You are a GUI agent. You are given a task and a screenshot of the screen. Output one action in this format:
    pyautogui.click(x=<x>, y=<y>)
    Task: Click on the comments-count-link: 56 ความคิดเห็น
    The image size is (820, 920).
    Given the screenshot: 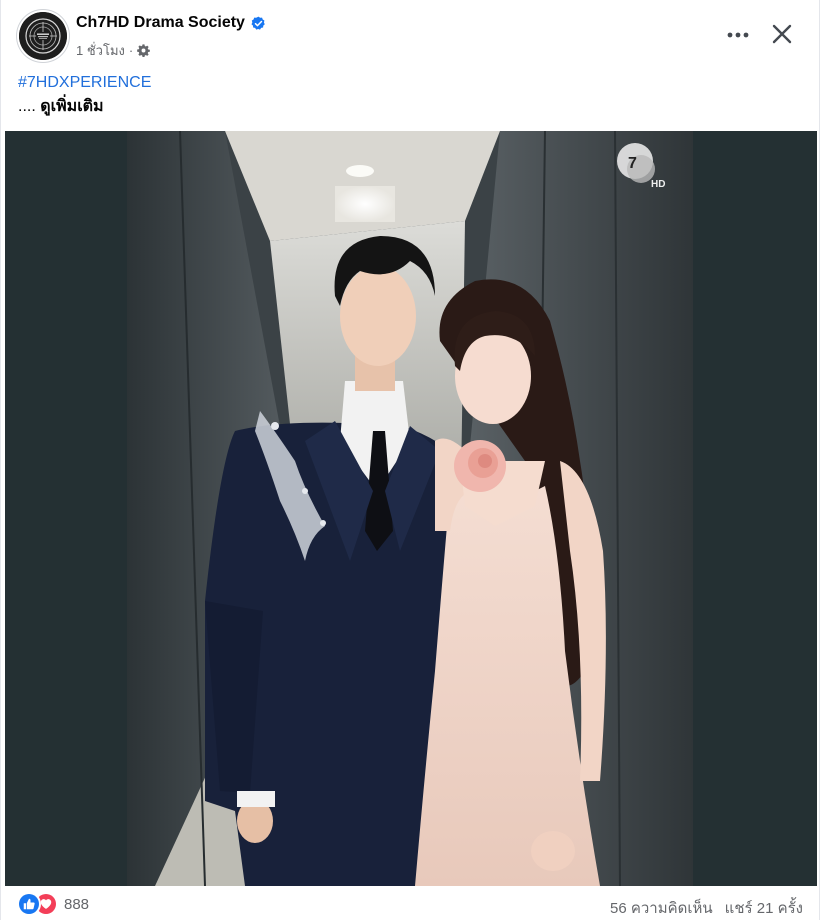 What is the action you would take?
    pyautogui.click(x=661, y=908)
    